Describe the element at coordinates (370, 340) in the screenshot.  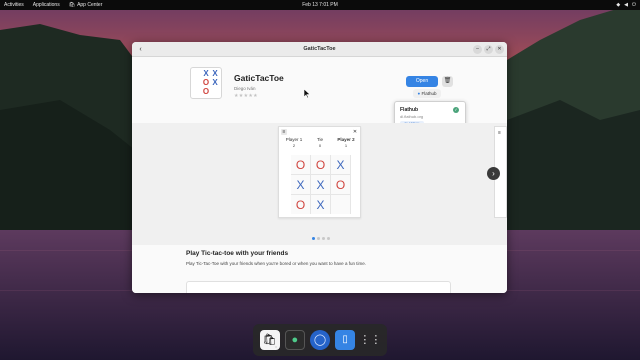
I see `app-grid-icon: ⋮⋮` at that location.